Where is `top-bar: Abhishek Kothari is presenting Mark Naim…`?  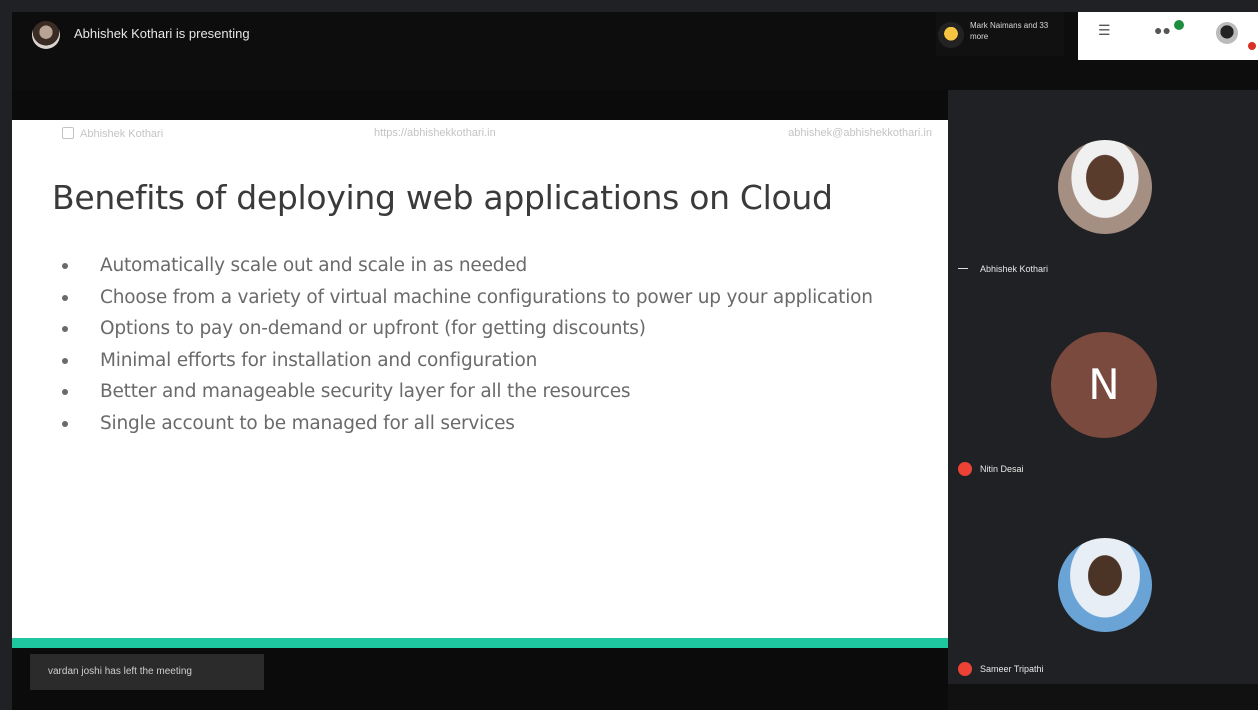
top-bar: Abhishek Kothari is presenting Mark Naim… is located at coordinates (635, 51).